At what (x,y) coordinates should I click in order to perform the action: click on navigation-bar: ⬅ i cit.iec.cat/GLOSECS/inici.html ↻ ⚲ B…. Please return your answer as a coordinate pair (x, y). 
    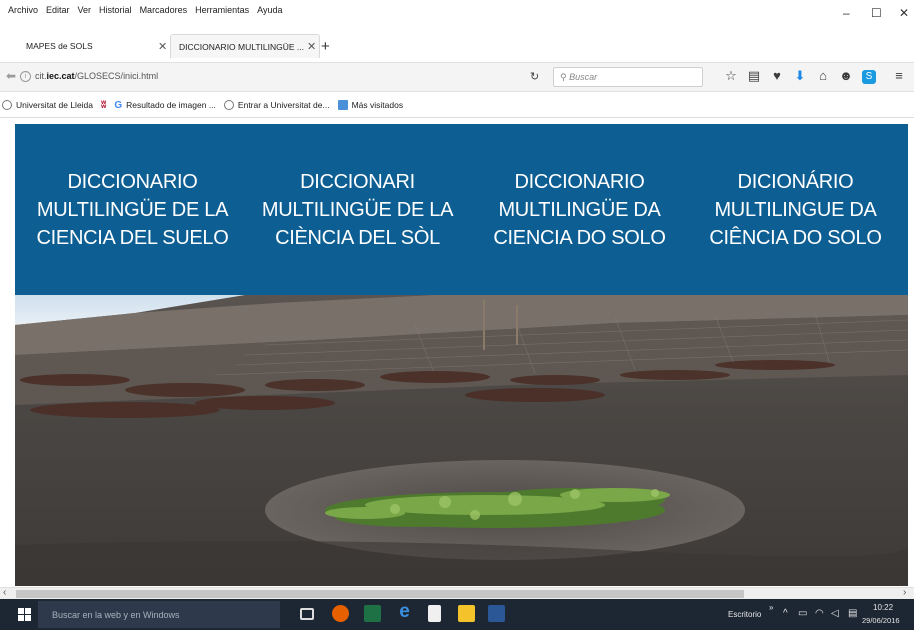
    Looking at the image, I should click on (457, 77).